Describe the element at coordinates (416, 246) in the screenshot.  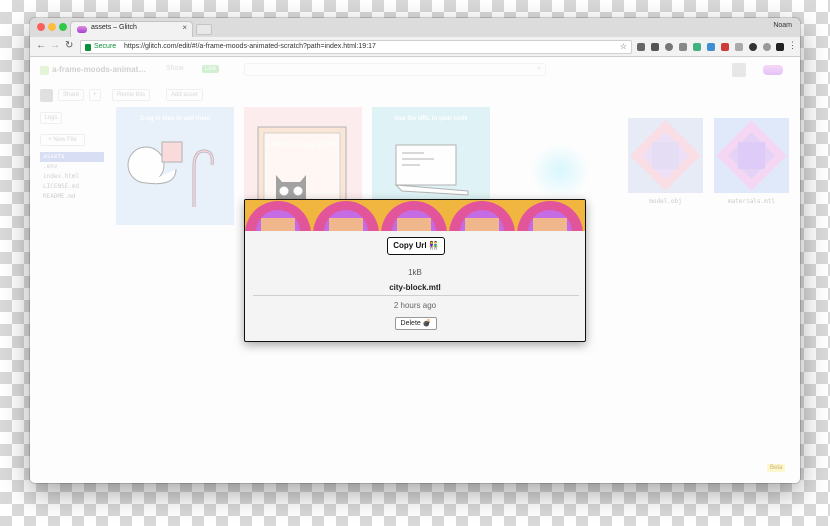
I see `copy-url-button: Copy Url 👫` at that location.